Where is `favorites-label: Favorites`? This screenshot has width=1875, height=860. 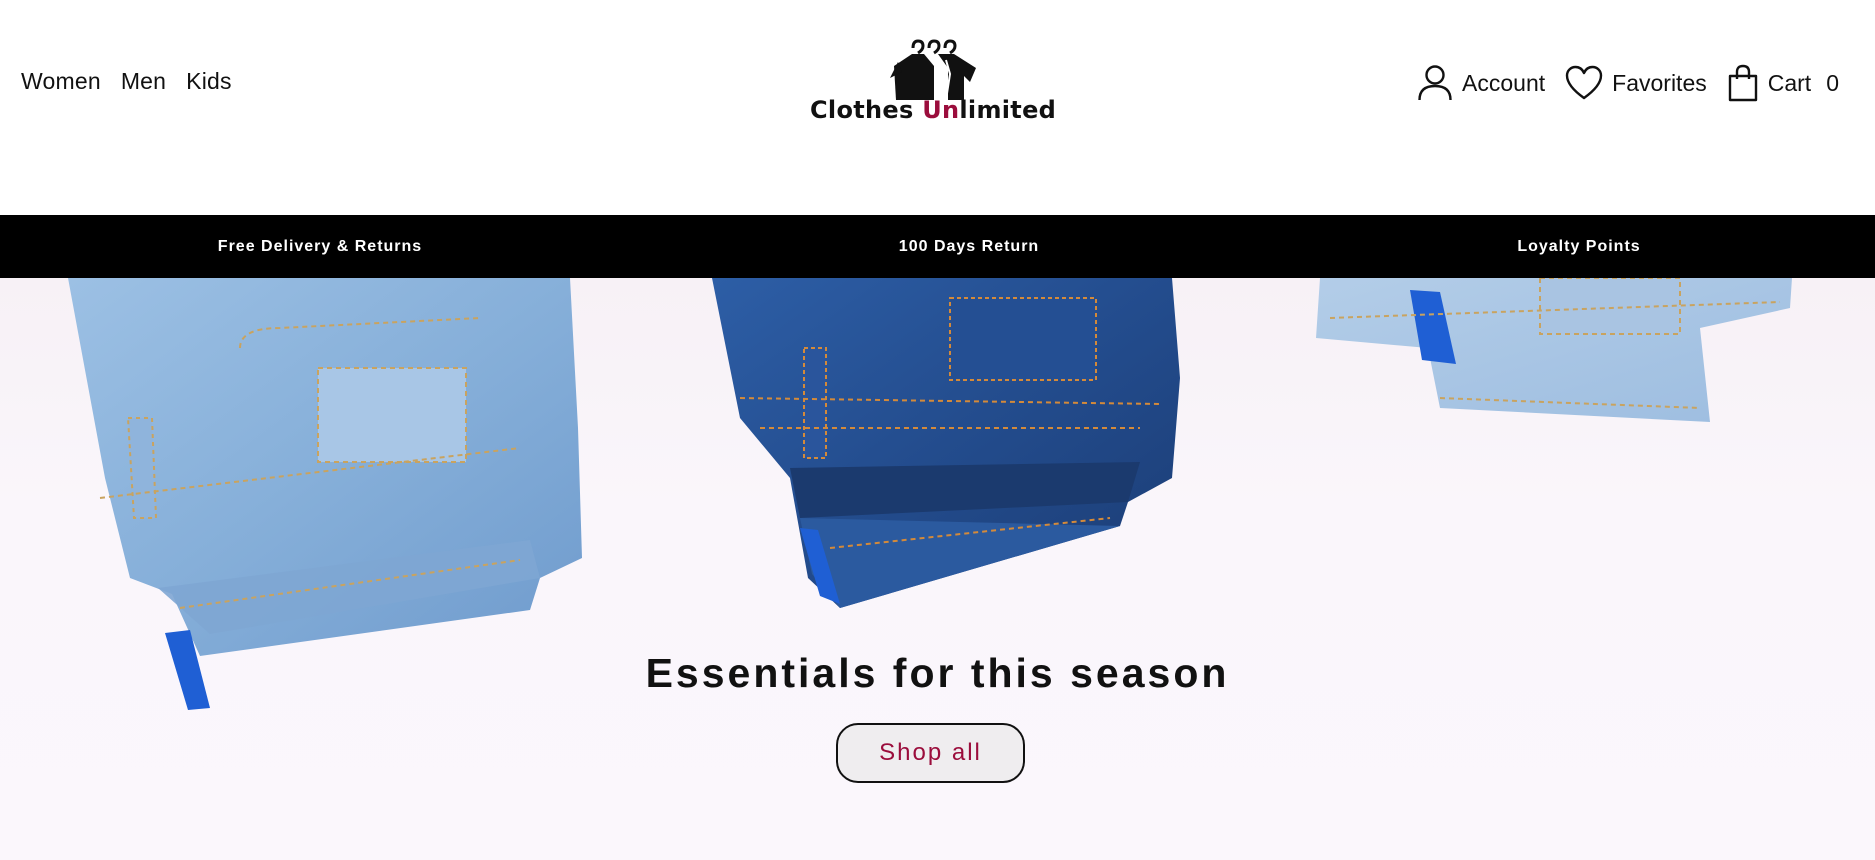
favorites-label: Favorites is located at coordinates (1659, 82).